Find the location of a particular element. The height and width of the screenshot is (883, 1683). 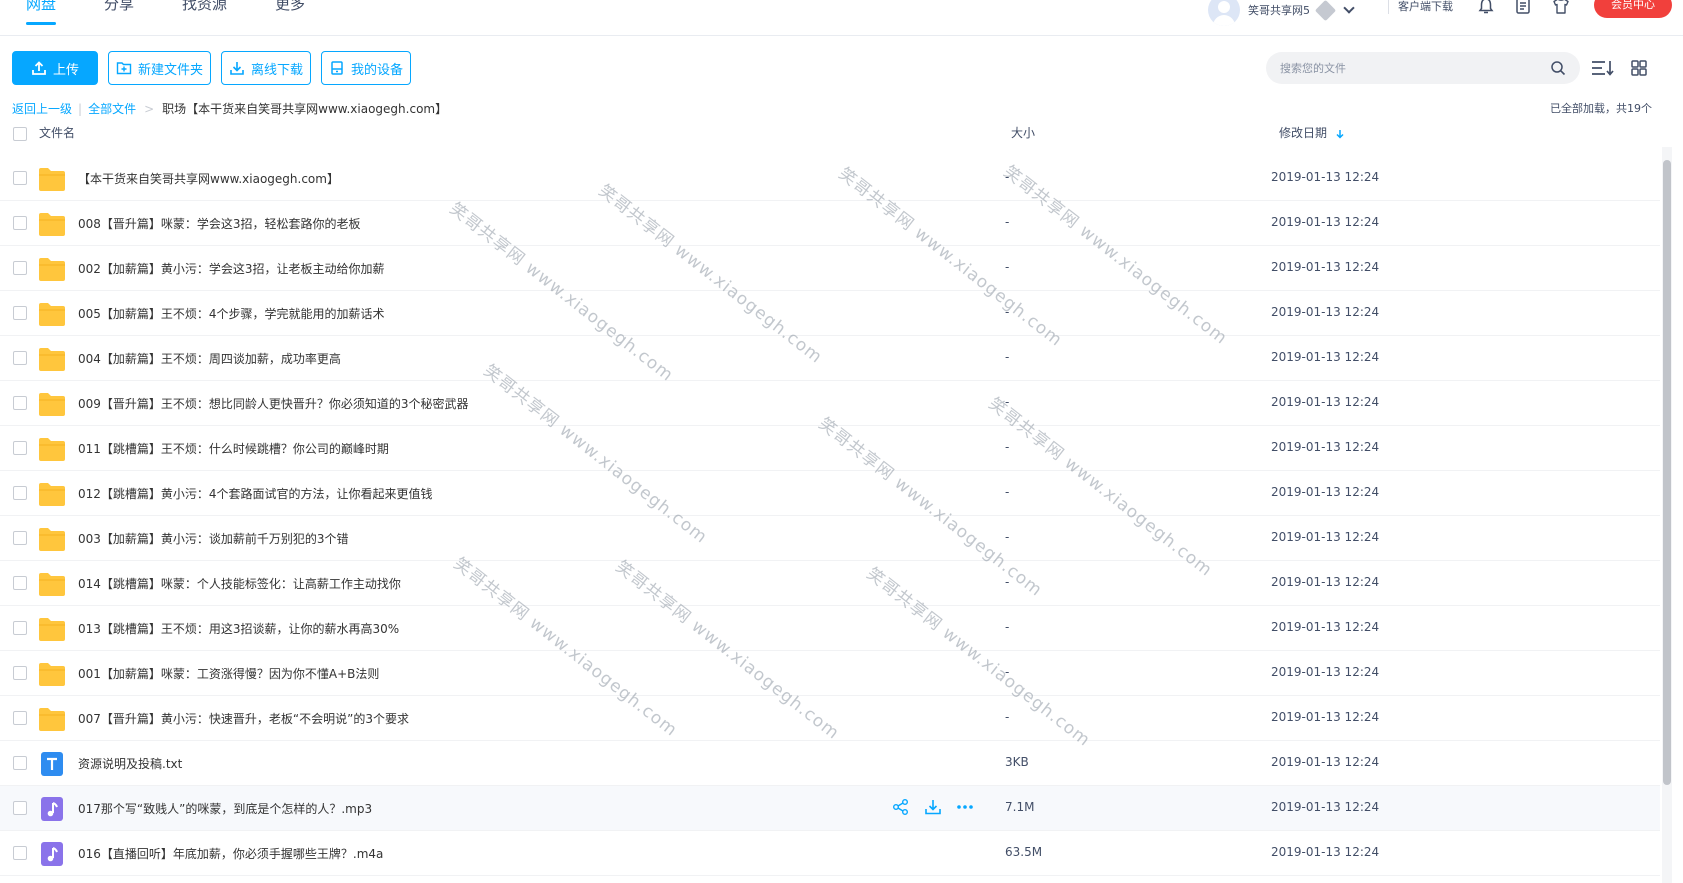

file-size: 7.1M is located at coordinates (1020, 807).